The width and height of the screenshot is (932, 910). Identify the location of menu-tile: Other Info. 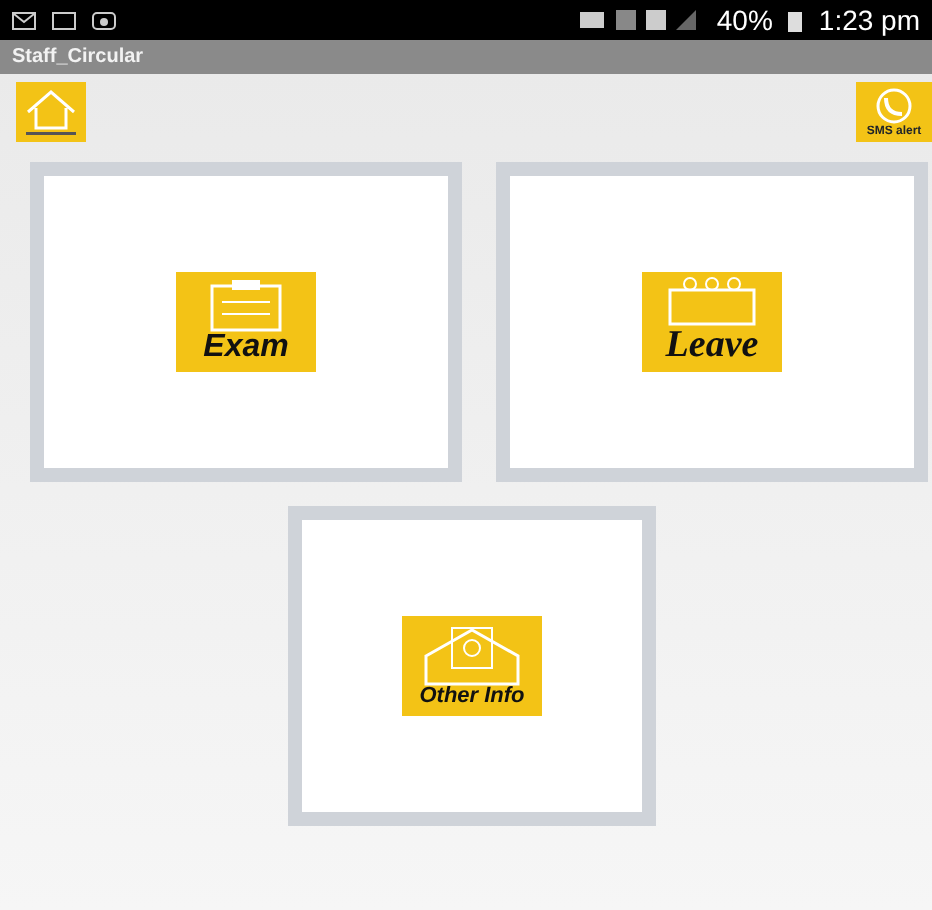
(472, 666).